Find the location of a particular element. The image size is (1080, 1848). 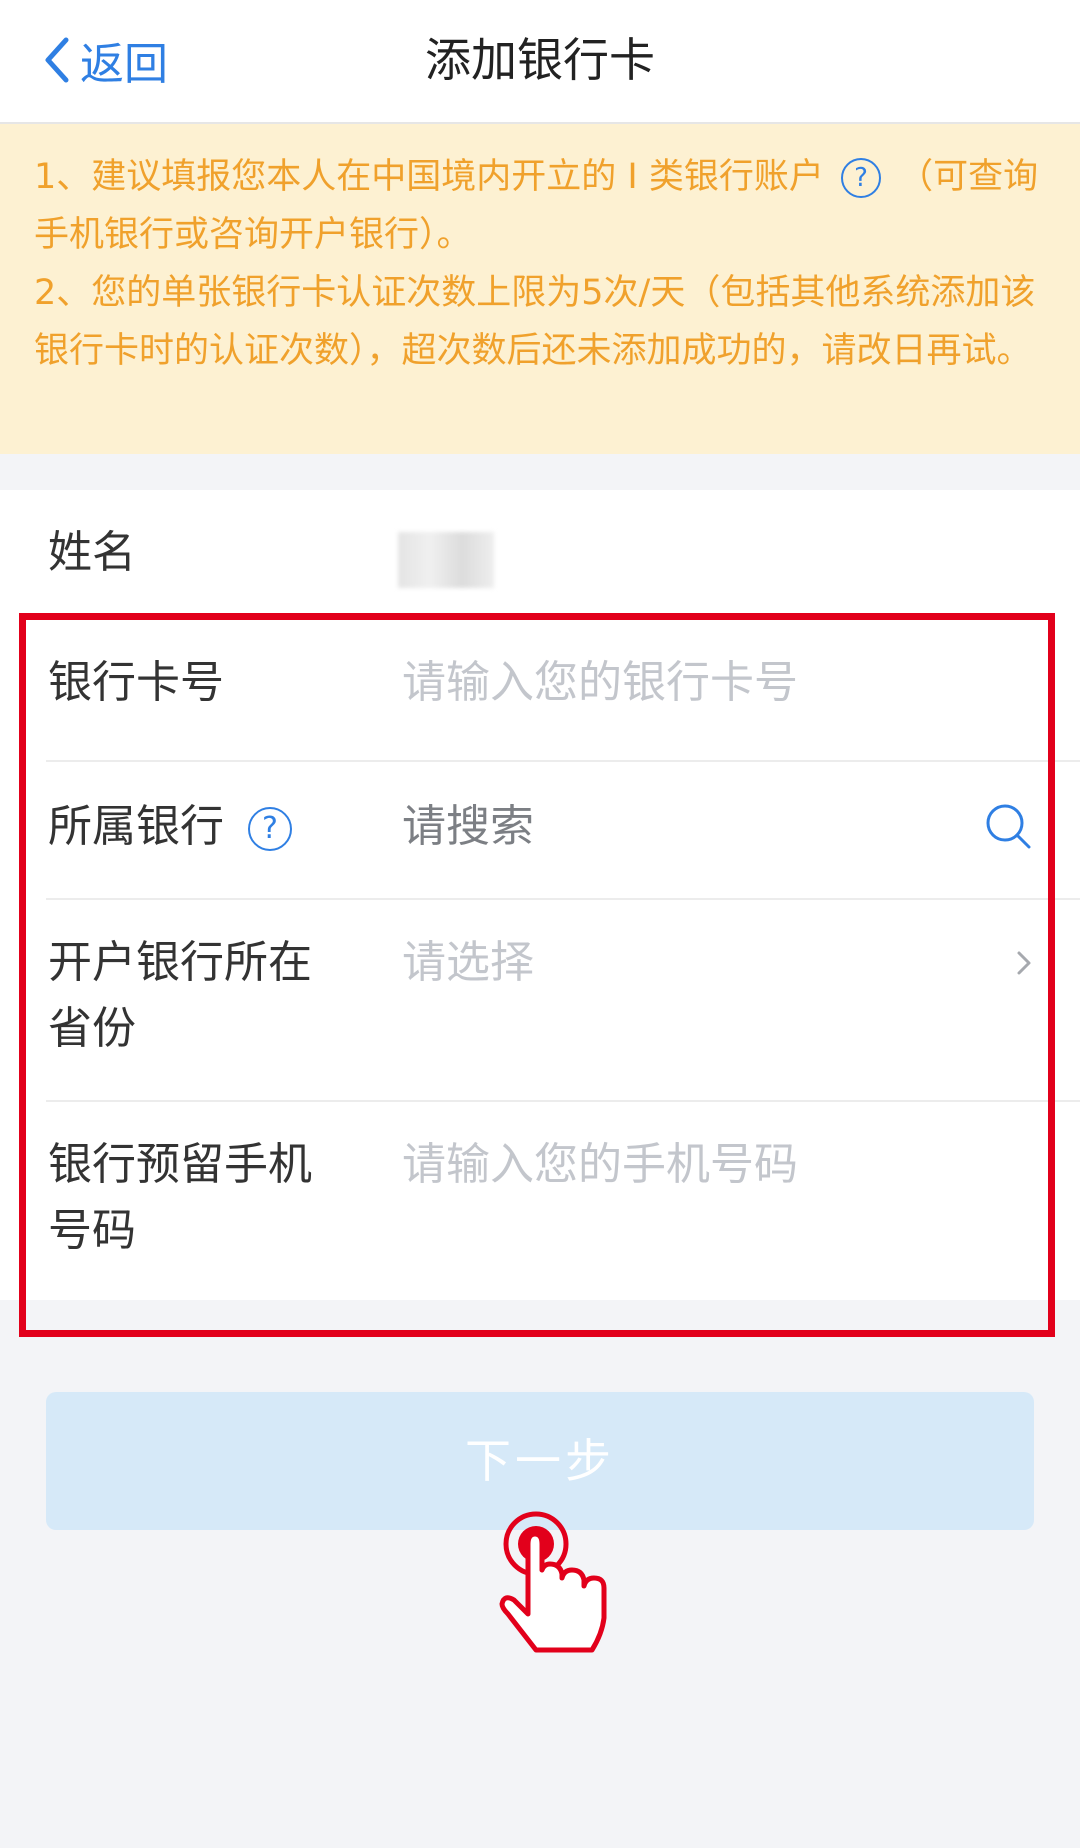

name-row: 姓名 is located at coordinates (540, 552).